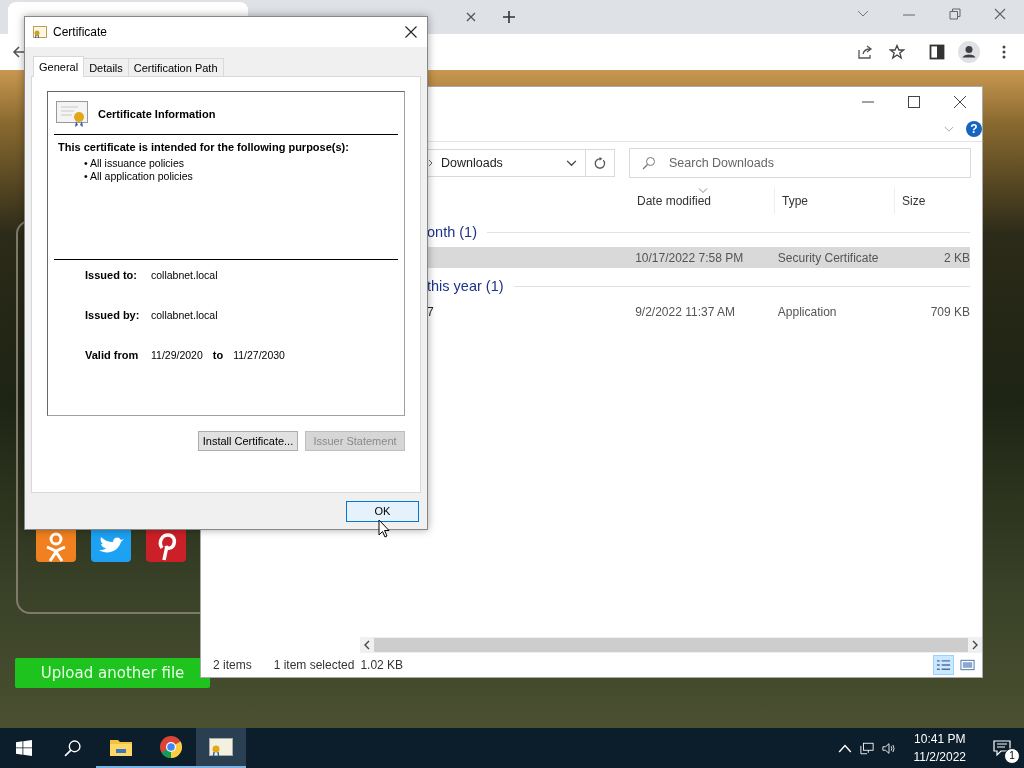 The height and width of the screenshot is (768, 1024). What do you see at coordinates (1012, 756) in the screenshot?
I see `notification-count: 1` at bounding box center [1012, 756].